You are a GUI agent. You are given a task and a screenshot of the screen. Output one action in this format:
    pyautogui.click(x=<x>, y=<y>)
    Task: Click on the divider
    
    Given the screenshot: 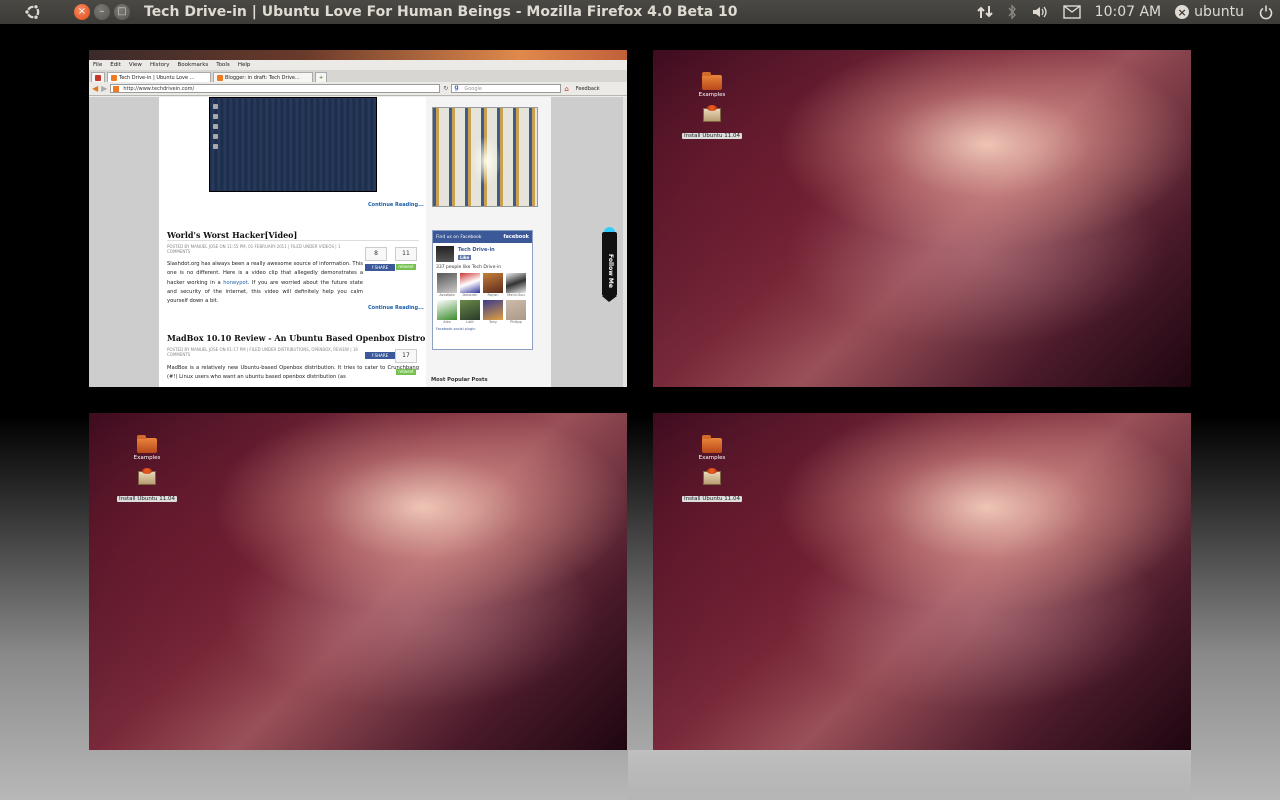 What is the action you would take?
    pyautogui.click(x=293, y=240)
    